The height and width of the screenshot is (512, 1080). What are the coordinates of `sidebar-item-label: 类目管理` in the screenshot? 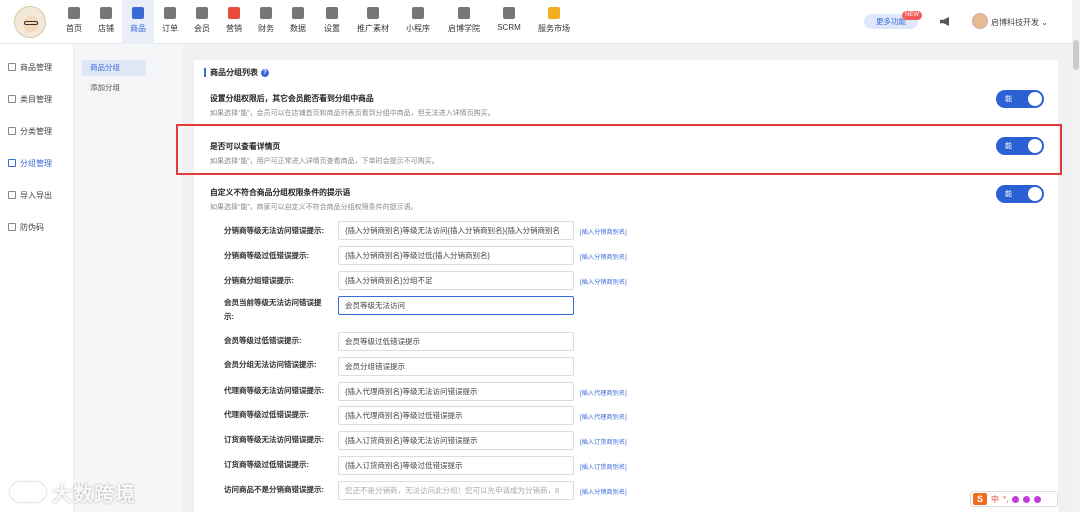 It's located at (36, 99).